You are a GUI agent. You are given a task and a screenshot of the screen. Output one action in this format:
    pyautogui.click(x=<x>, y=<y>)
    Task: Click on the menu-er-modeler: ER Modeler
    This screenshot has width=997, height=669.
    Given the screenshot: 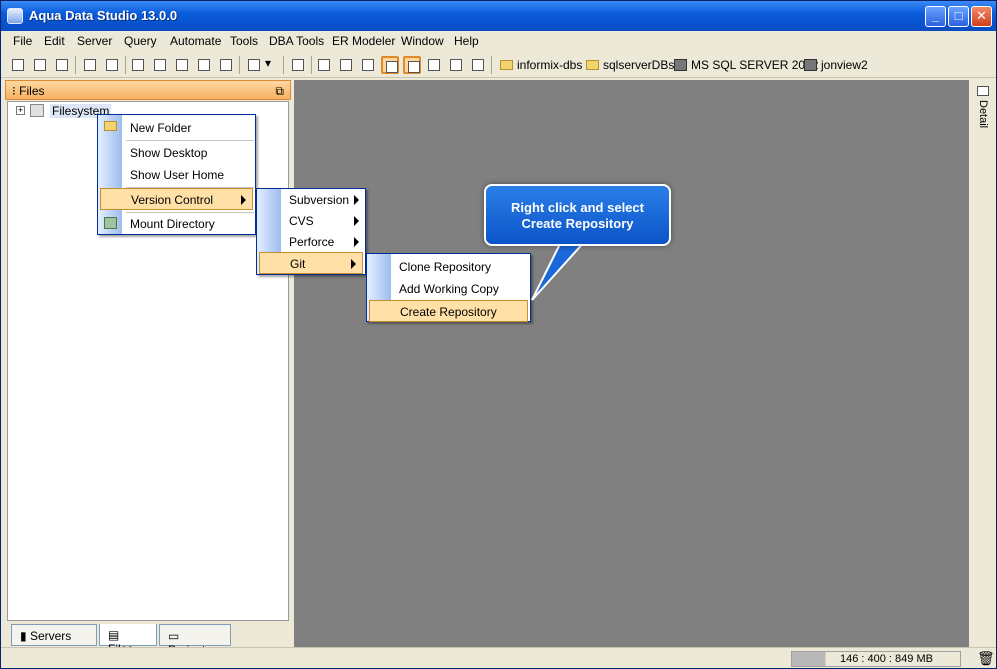 What is the action you would take?
    pyautogui.click(x=363, y=41)
    